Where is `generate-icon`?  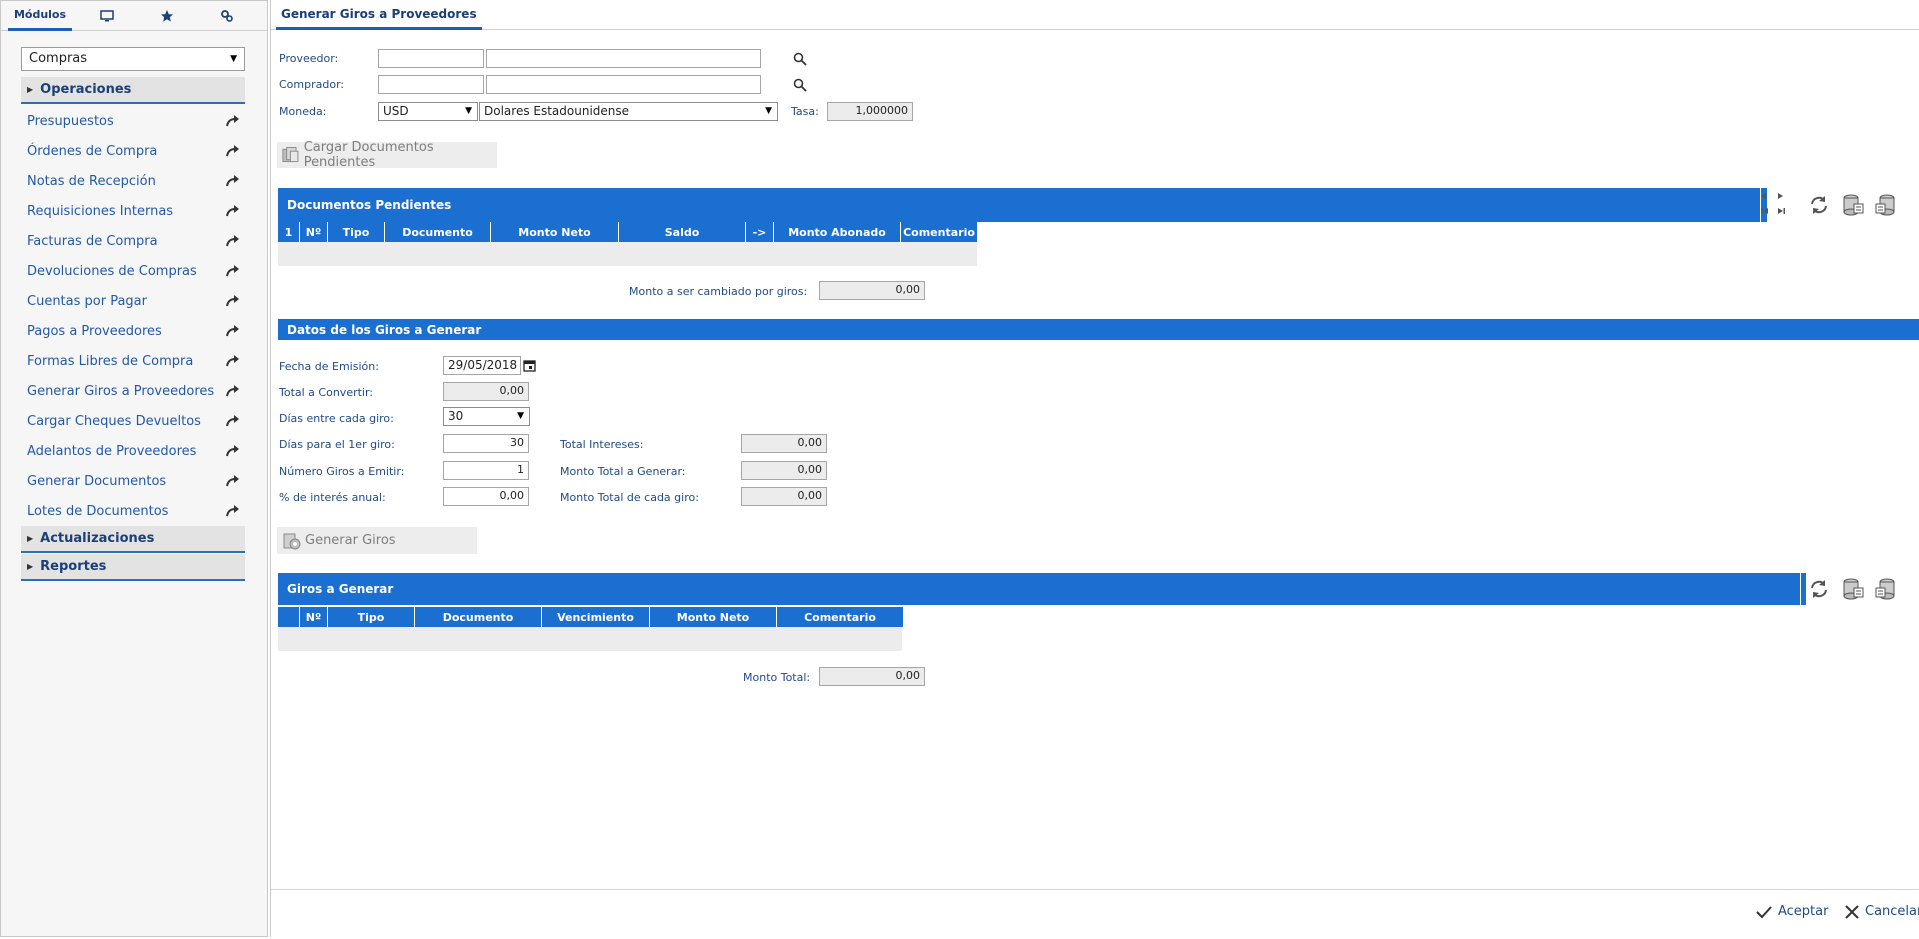 generate-icon is located at coordinates (292, 541).